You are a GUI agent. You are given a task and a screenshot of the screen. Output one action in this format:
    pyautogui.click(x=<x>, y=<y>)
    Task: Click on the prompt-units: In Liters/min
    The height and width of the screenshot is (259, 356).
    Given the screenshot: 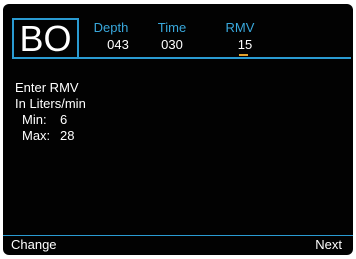 What is the action you would take?
    pyautogui.click(x=50, y=103)
    